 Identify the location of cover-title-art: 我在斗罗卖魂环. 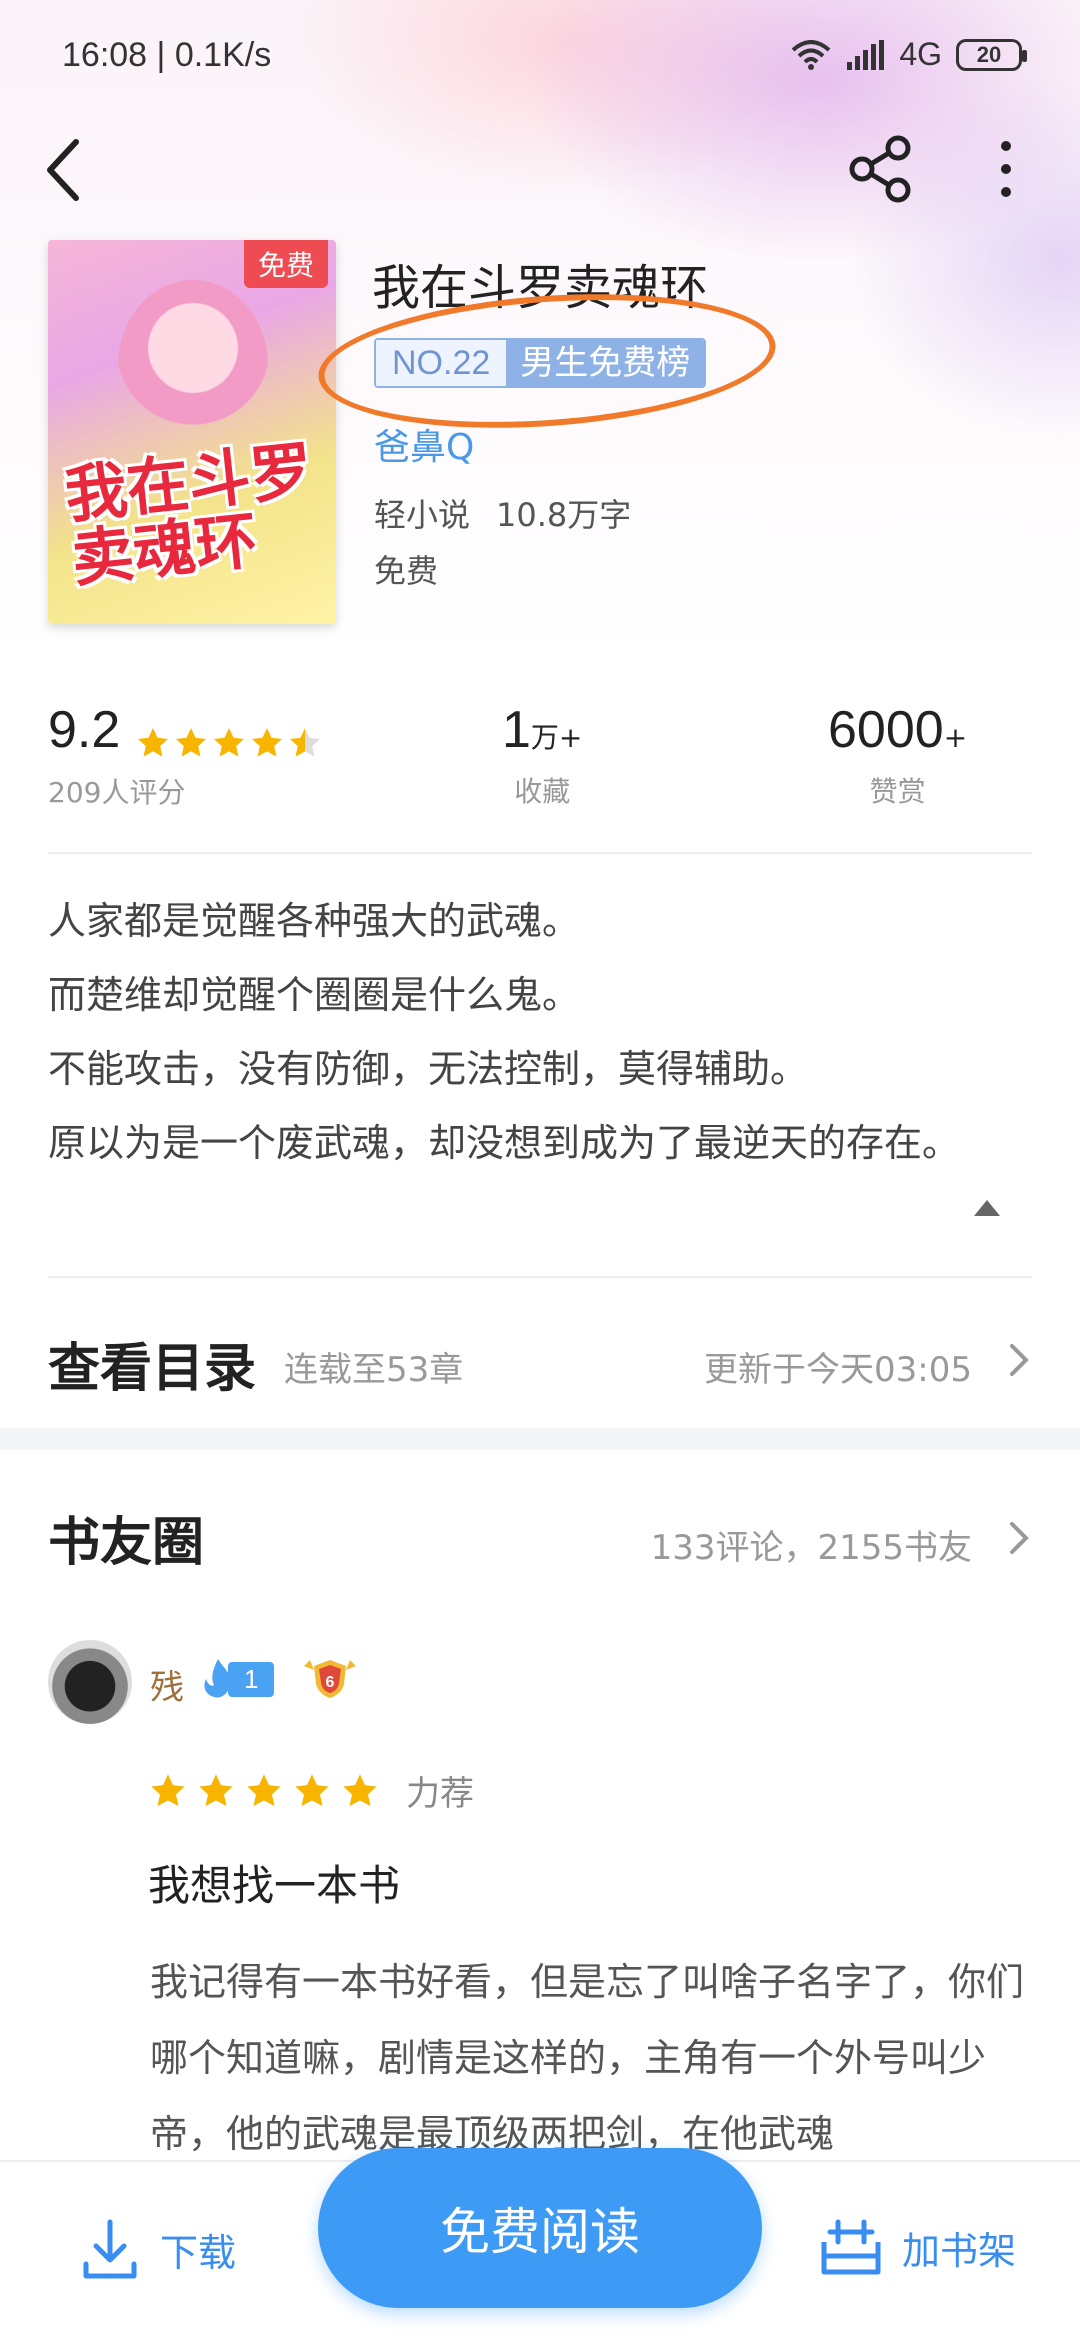
(188, 514).